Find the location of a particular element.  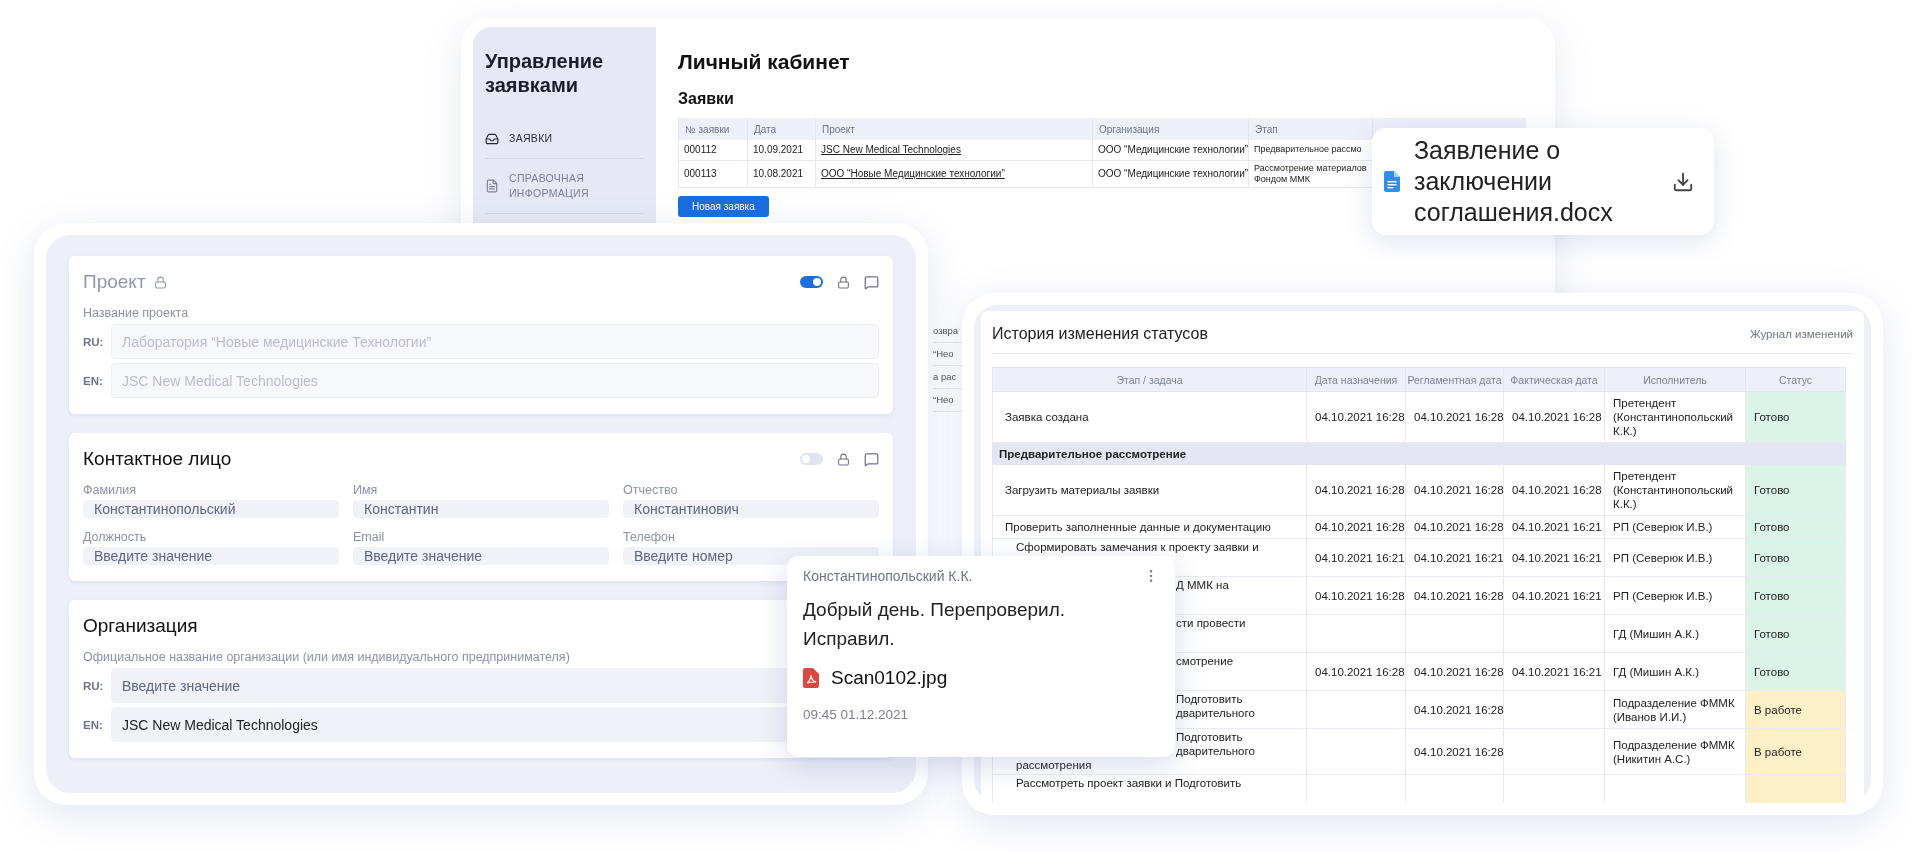

card-title: Организация is located at coordinates (140, 626).